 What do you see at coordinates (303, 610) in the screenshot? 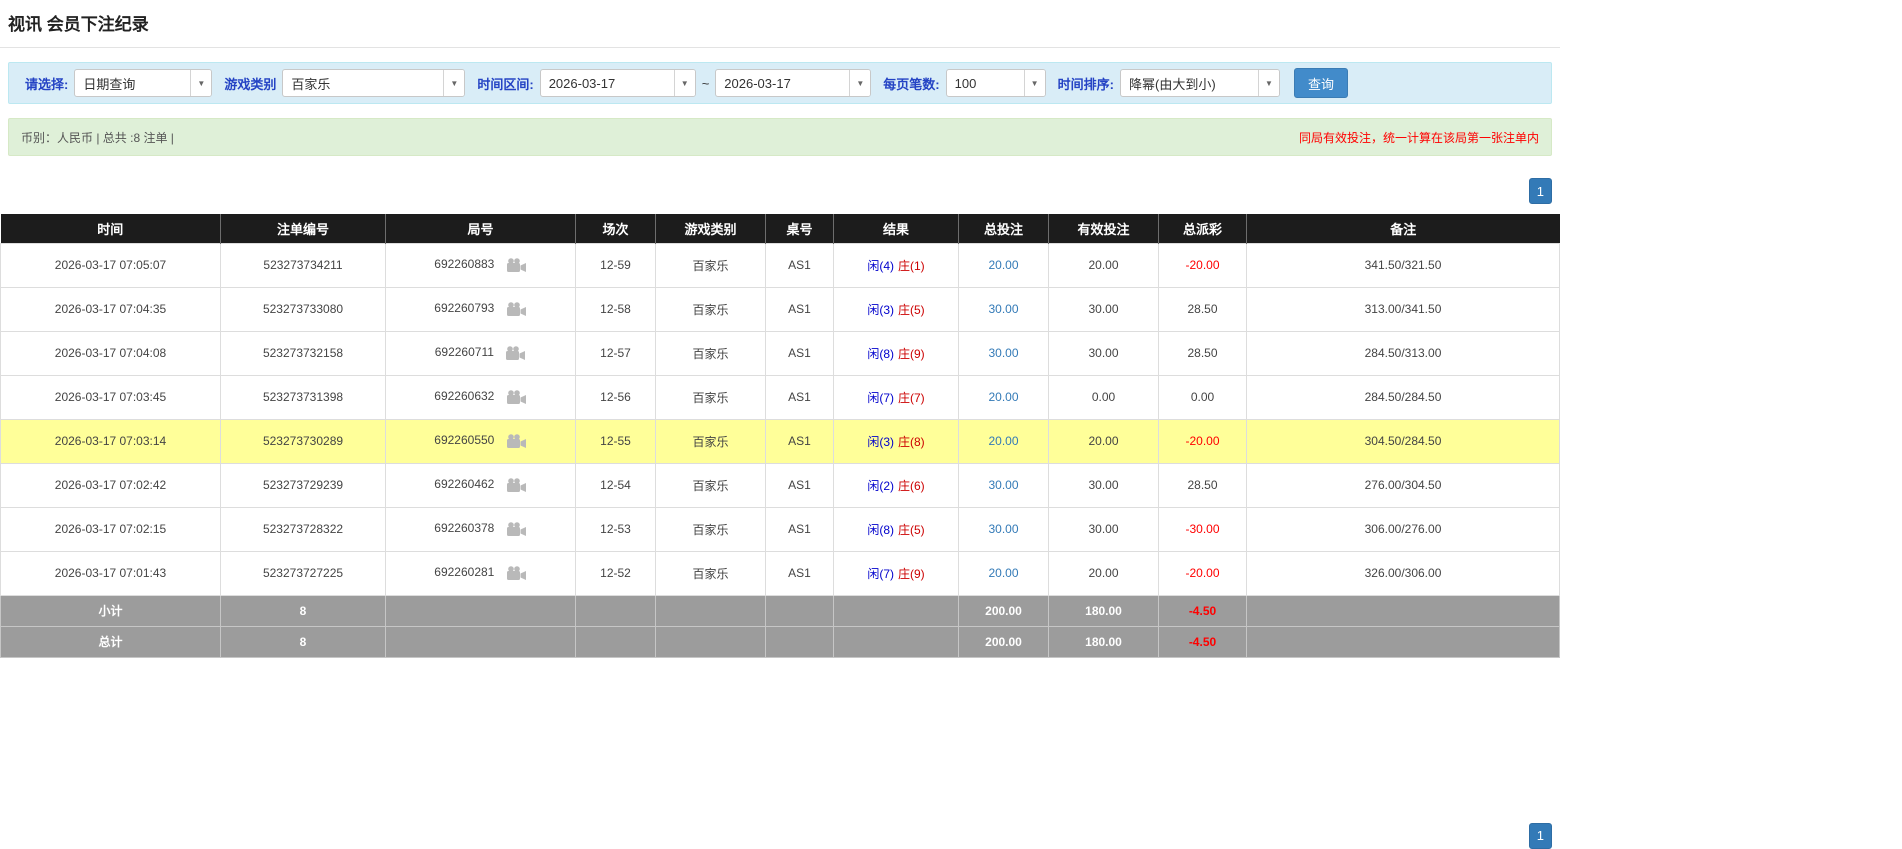
I see `subtotal-count: 8` at bounding box center [303, 610].